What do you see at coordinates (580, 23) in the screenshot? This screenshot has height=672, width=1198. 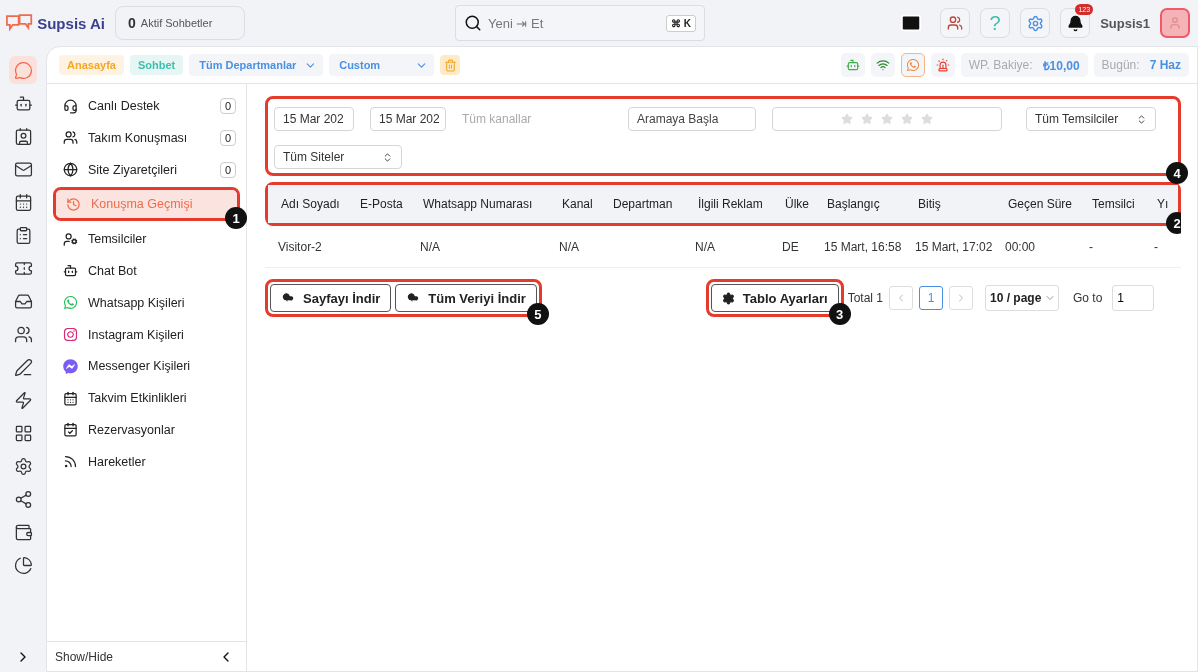 I see `search-field: Yeni ⇥ Et ⌘ K` at bounding box center [580, 23].